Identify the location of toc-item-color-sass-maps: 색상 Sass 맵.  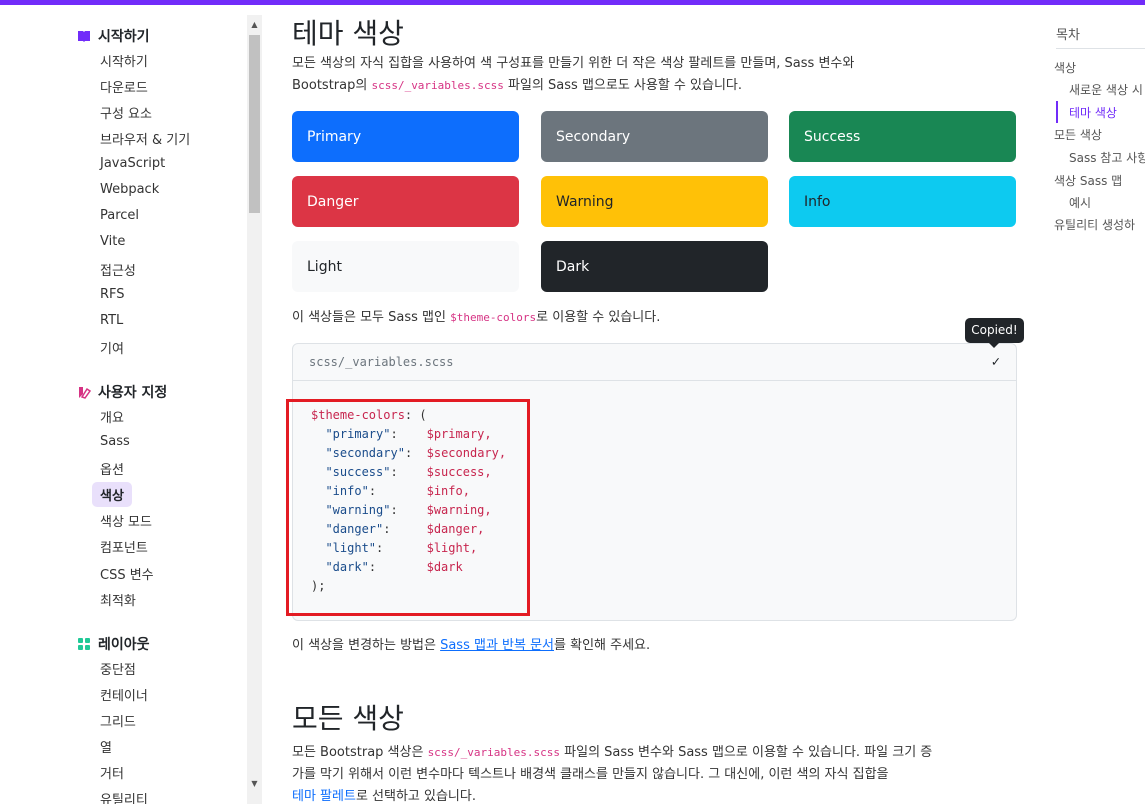
(1088, 180).